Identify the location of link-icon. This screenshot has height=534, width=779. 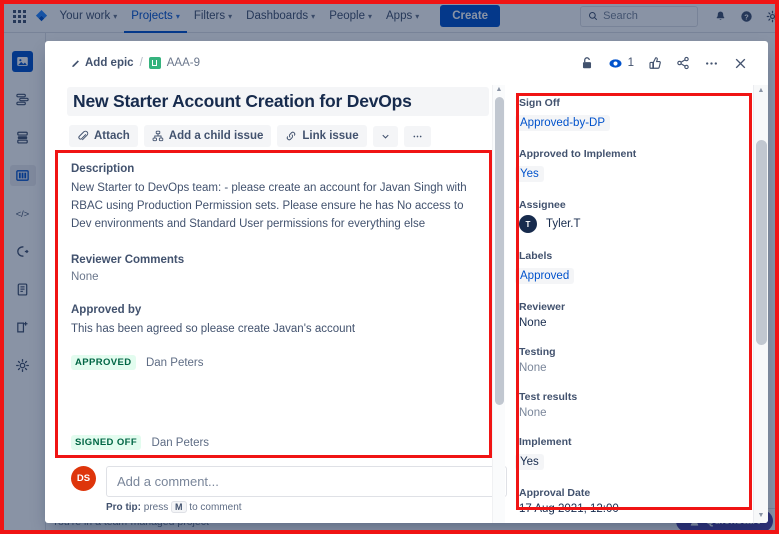
(291, 136).